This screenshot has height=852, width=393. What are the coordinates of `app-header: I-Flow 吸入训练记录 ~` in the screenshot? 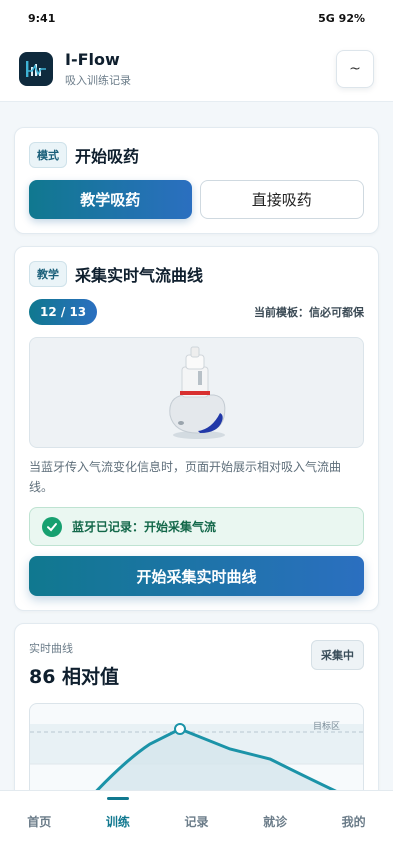 It's located at (196, 69).